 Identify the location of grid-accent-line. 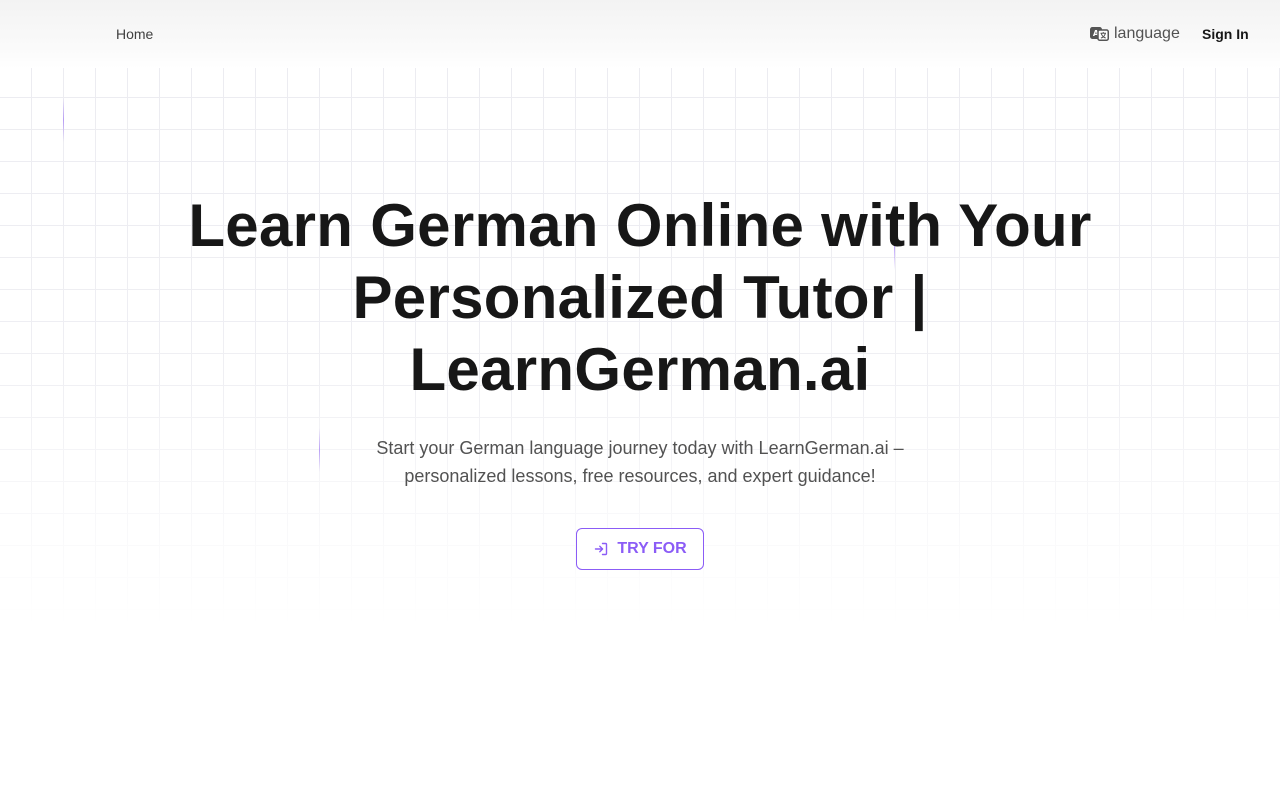
(63, 120).